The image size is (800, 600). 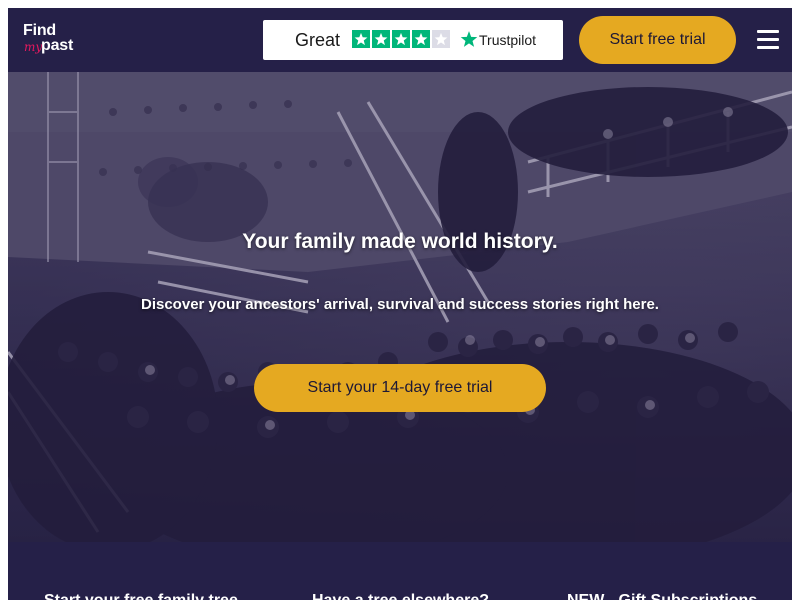 What do you see at coordinates (400, 241) in the screenshot?
I see `hero-heading: Your family made world history.` at bounding box center [400, 241].